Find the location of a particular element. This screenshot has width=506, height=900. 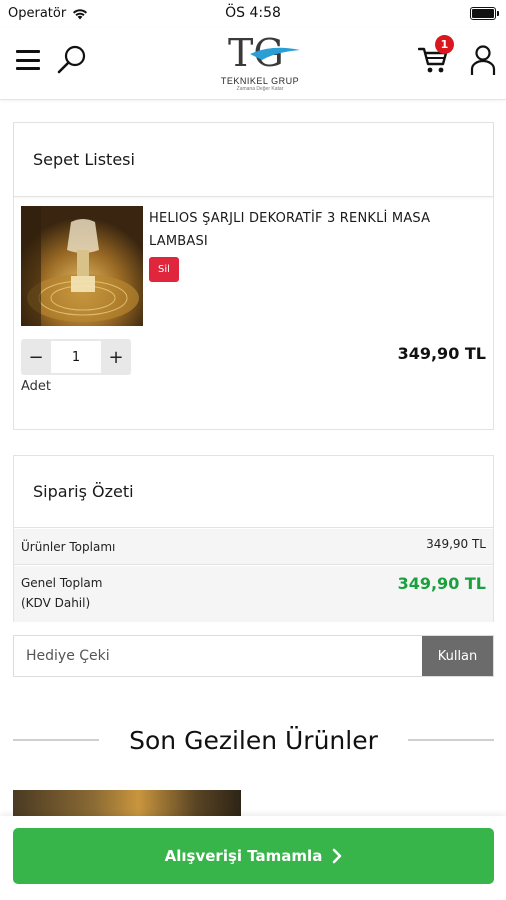

checkout-bar: Alışverişi Tamamla is located at coordinates (253, 858).